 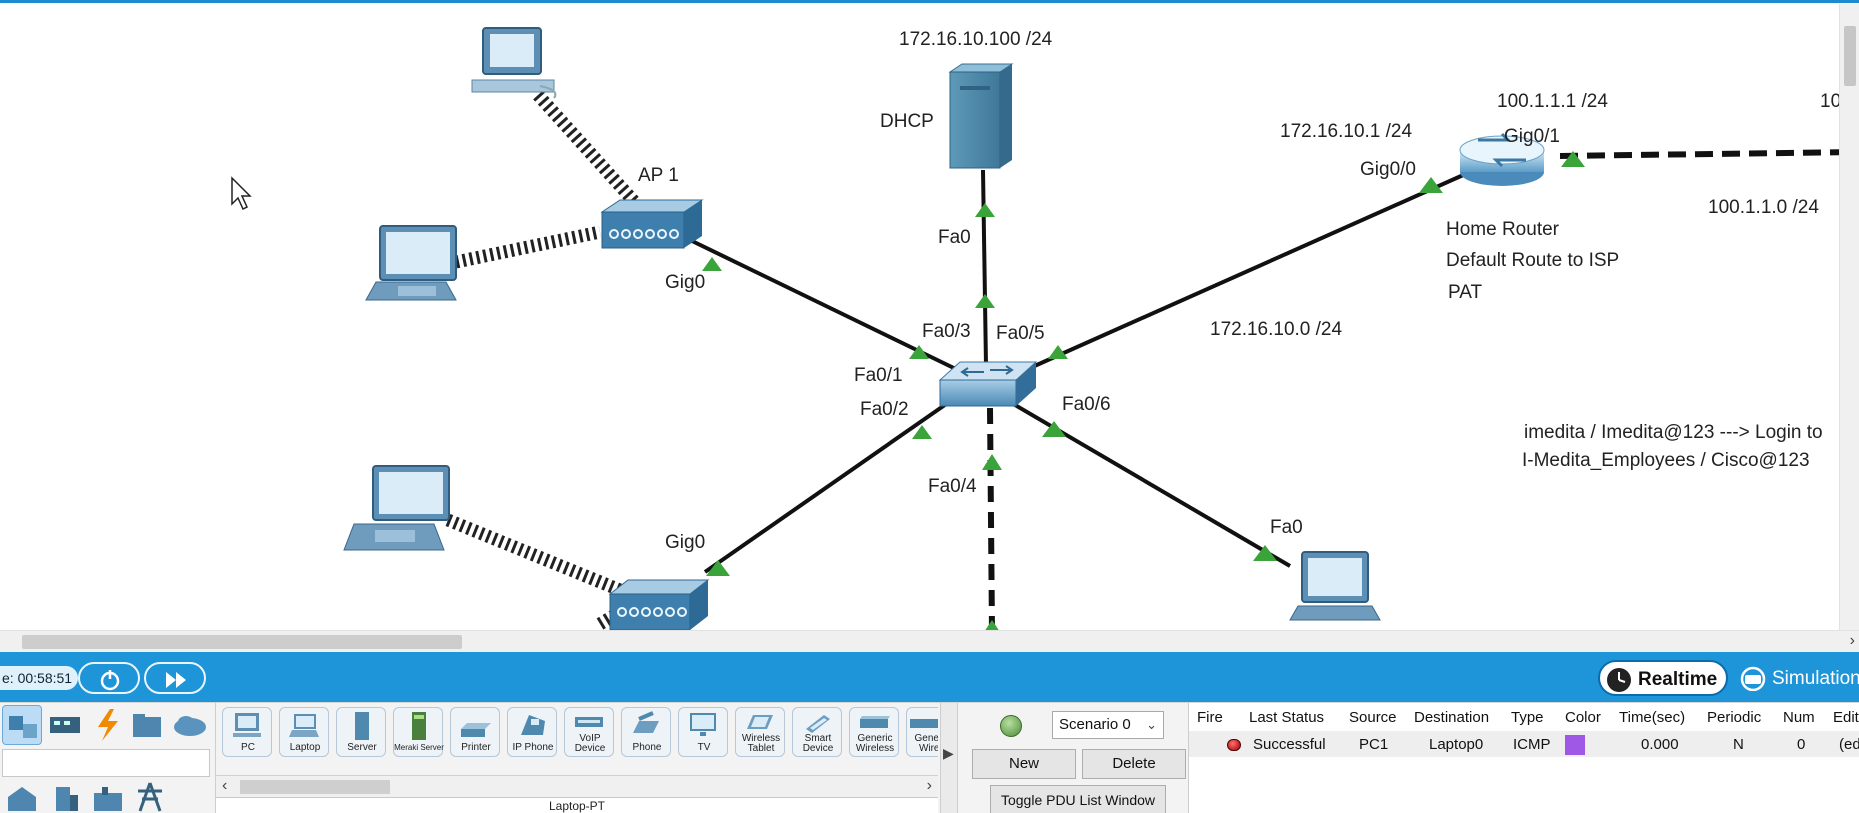 I want to click on device-label: TV, so click(x=704, y=747).